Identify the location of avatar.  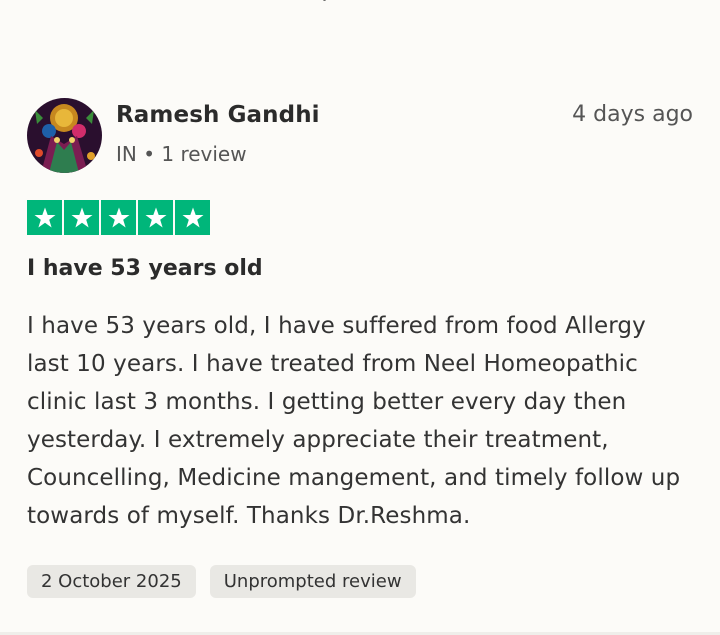
(64, 135).